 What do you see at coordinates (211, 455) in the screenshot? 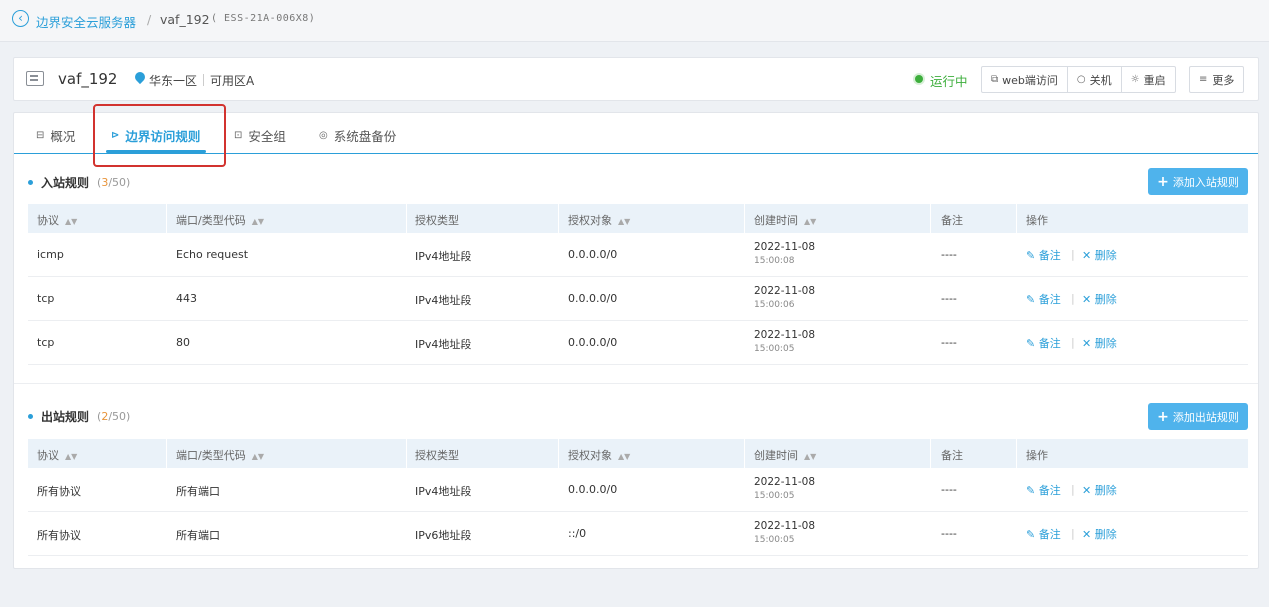
I see `column-header-label: 端口/类型代码` at bounding box center [211, 455].